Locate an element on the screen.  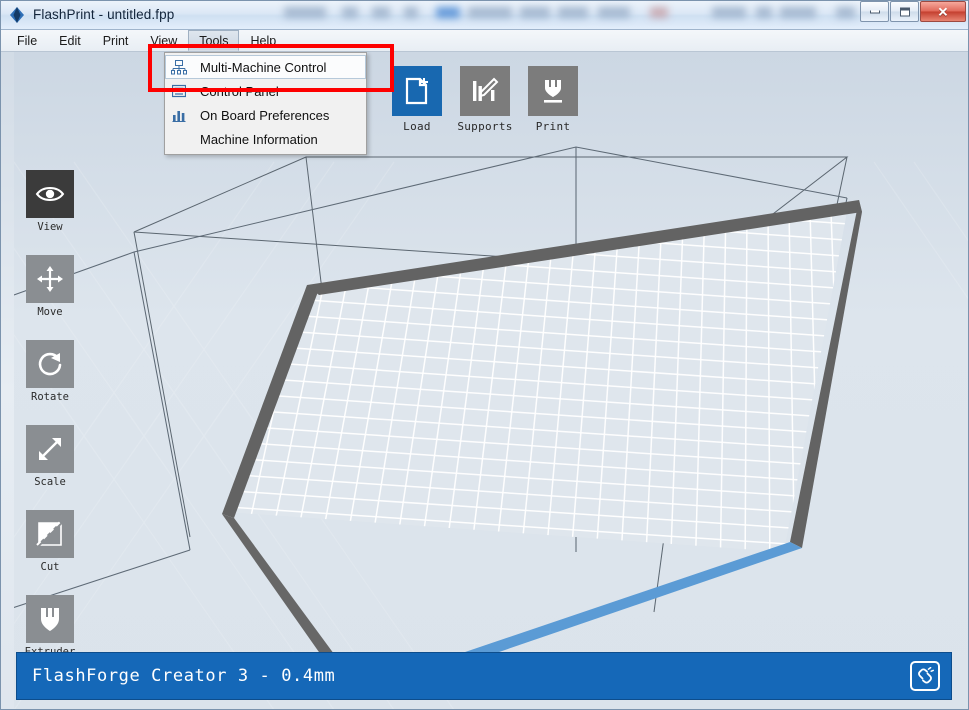
tool-cut-button is located at coordinates (50, 534).